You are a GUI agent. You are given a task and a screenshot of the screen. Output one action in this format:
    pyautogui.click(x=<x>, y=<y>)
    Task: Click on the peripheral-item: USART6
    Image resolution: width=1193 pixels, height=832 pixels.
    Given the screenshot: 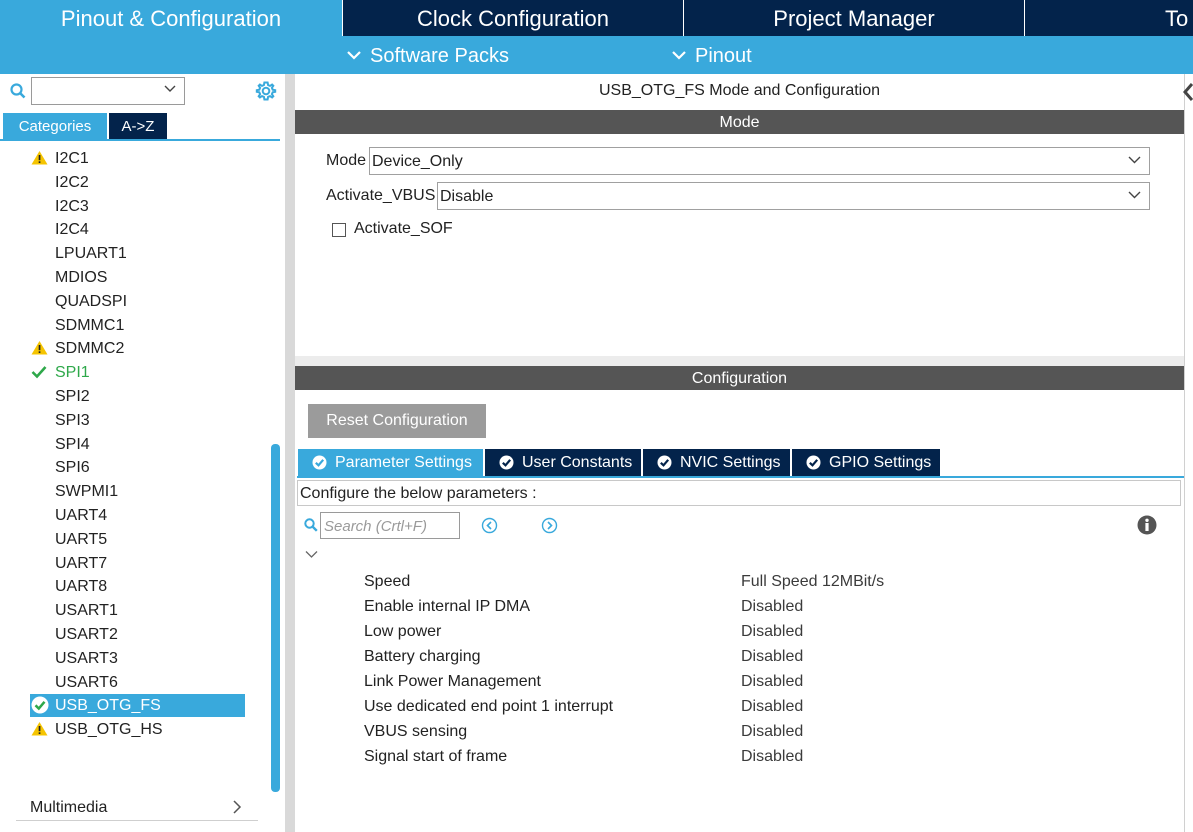 What is the action you would take?
    pyautogui.click(x=137, y=682)
    